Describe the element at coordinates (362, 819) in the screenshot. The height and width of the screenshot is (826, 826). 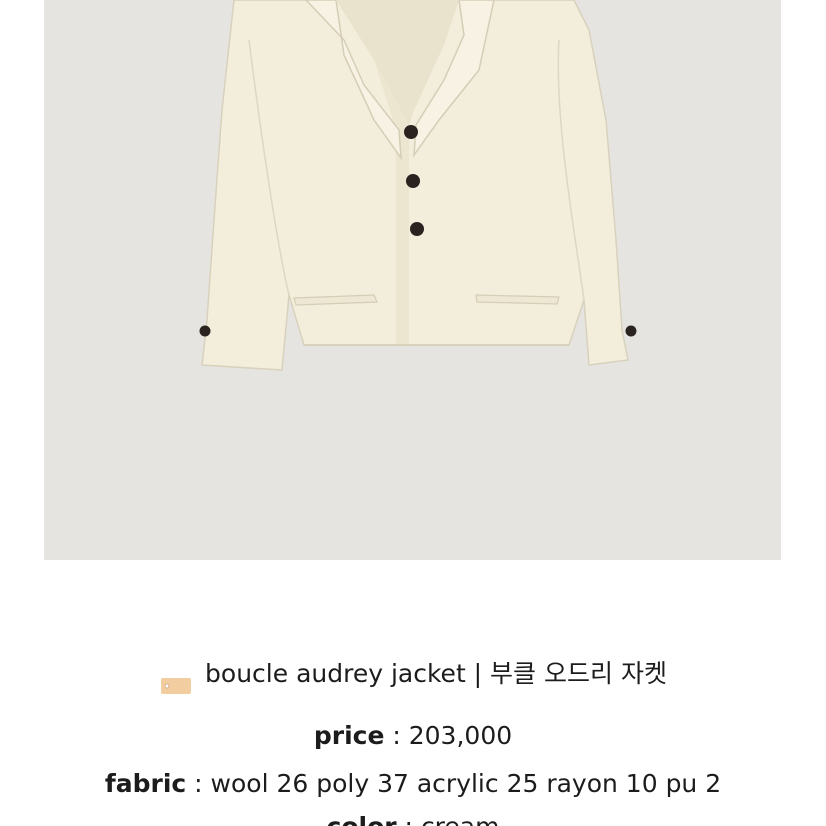
I see `color-label: color` at that location.